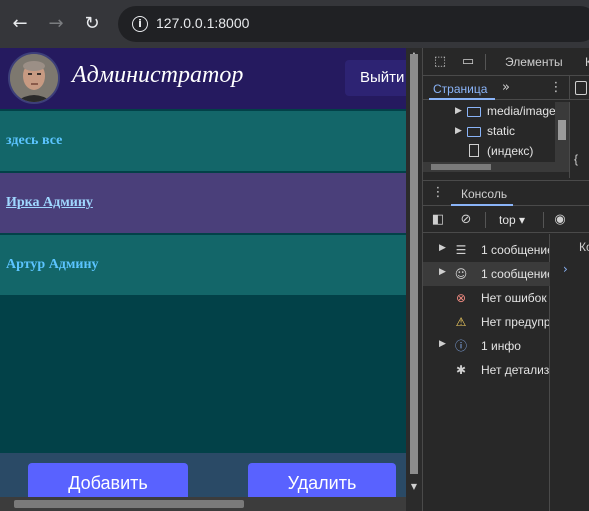 This screenshot has width=589, height=511. Describe the element at coordinates (484, 194) in the screenshot. I see `tab-console: Консоль` at that location.